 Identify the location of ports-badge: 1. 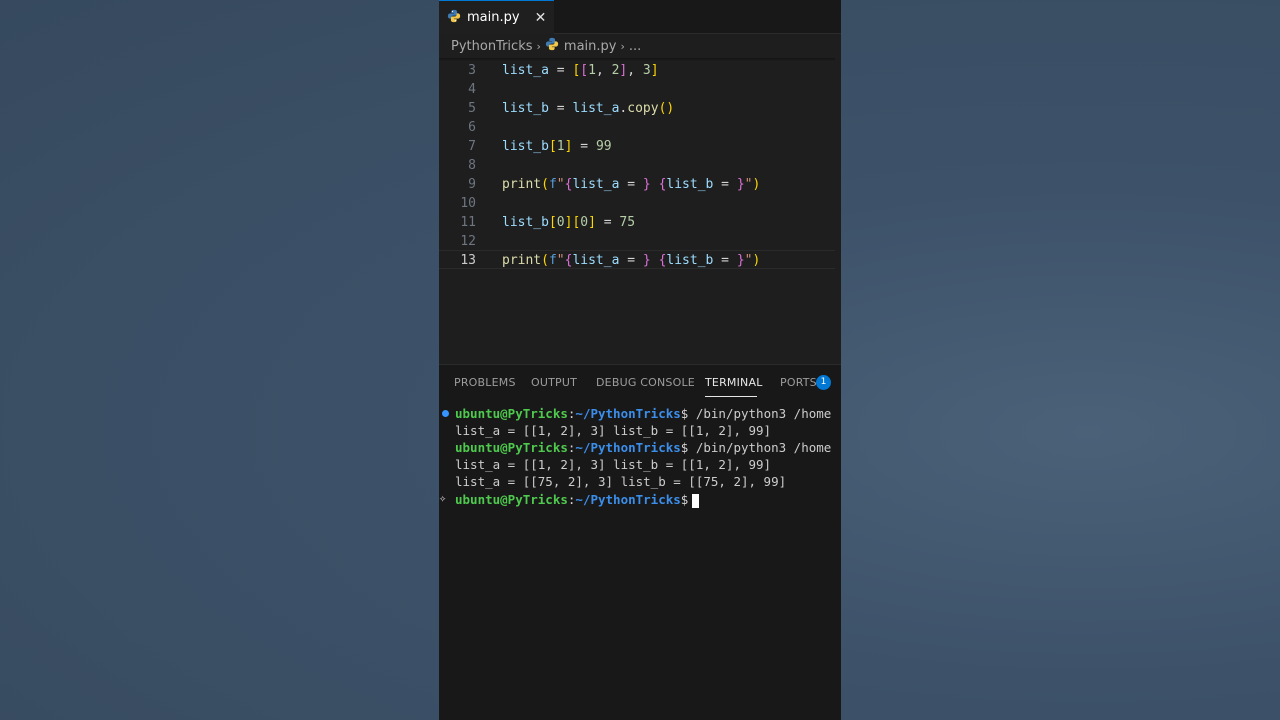
(823, 382).